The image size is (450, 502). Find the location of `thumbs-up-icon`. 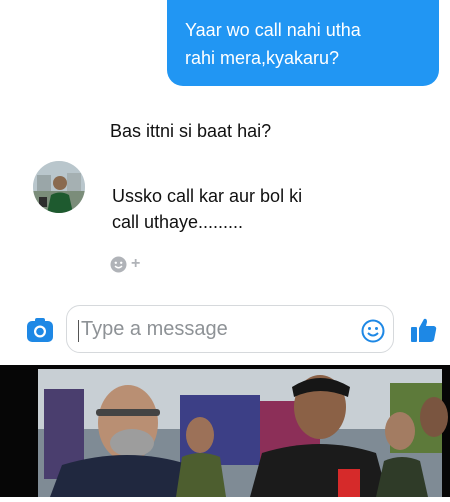

thumbs-up-icon is located at coordinates (424, 330).